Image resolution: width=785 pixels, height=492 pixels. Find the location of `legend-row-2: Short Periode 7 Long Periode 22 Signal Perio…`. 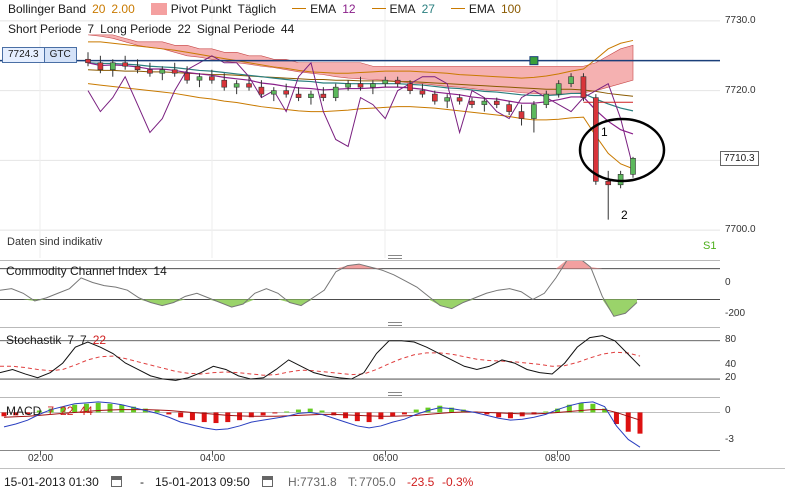

legend-row-2: Short Periode 7 Long Periode 22 Signal Perio… is located at coordinates (154, 29).